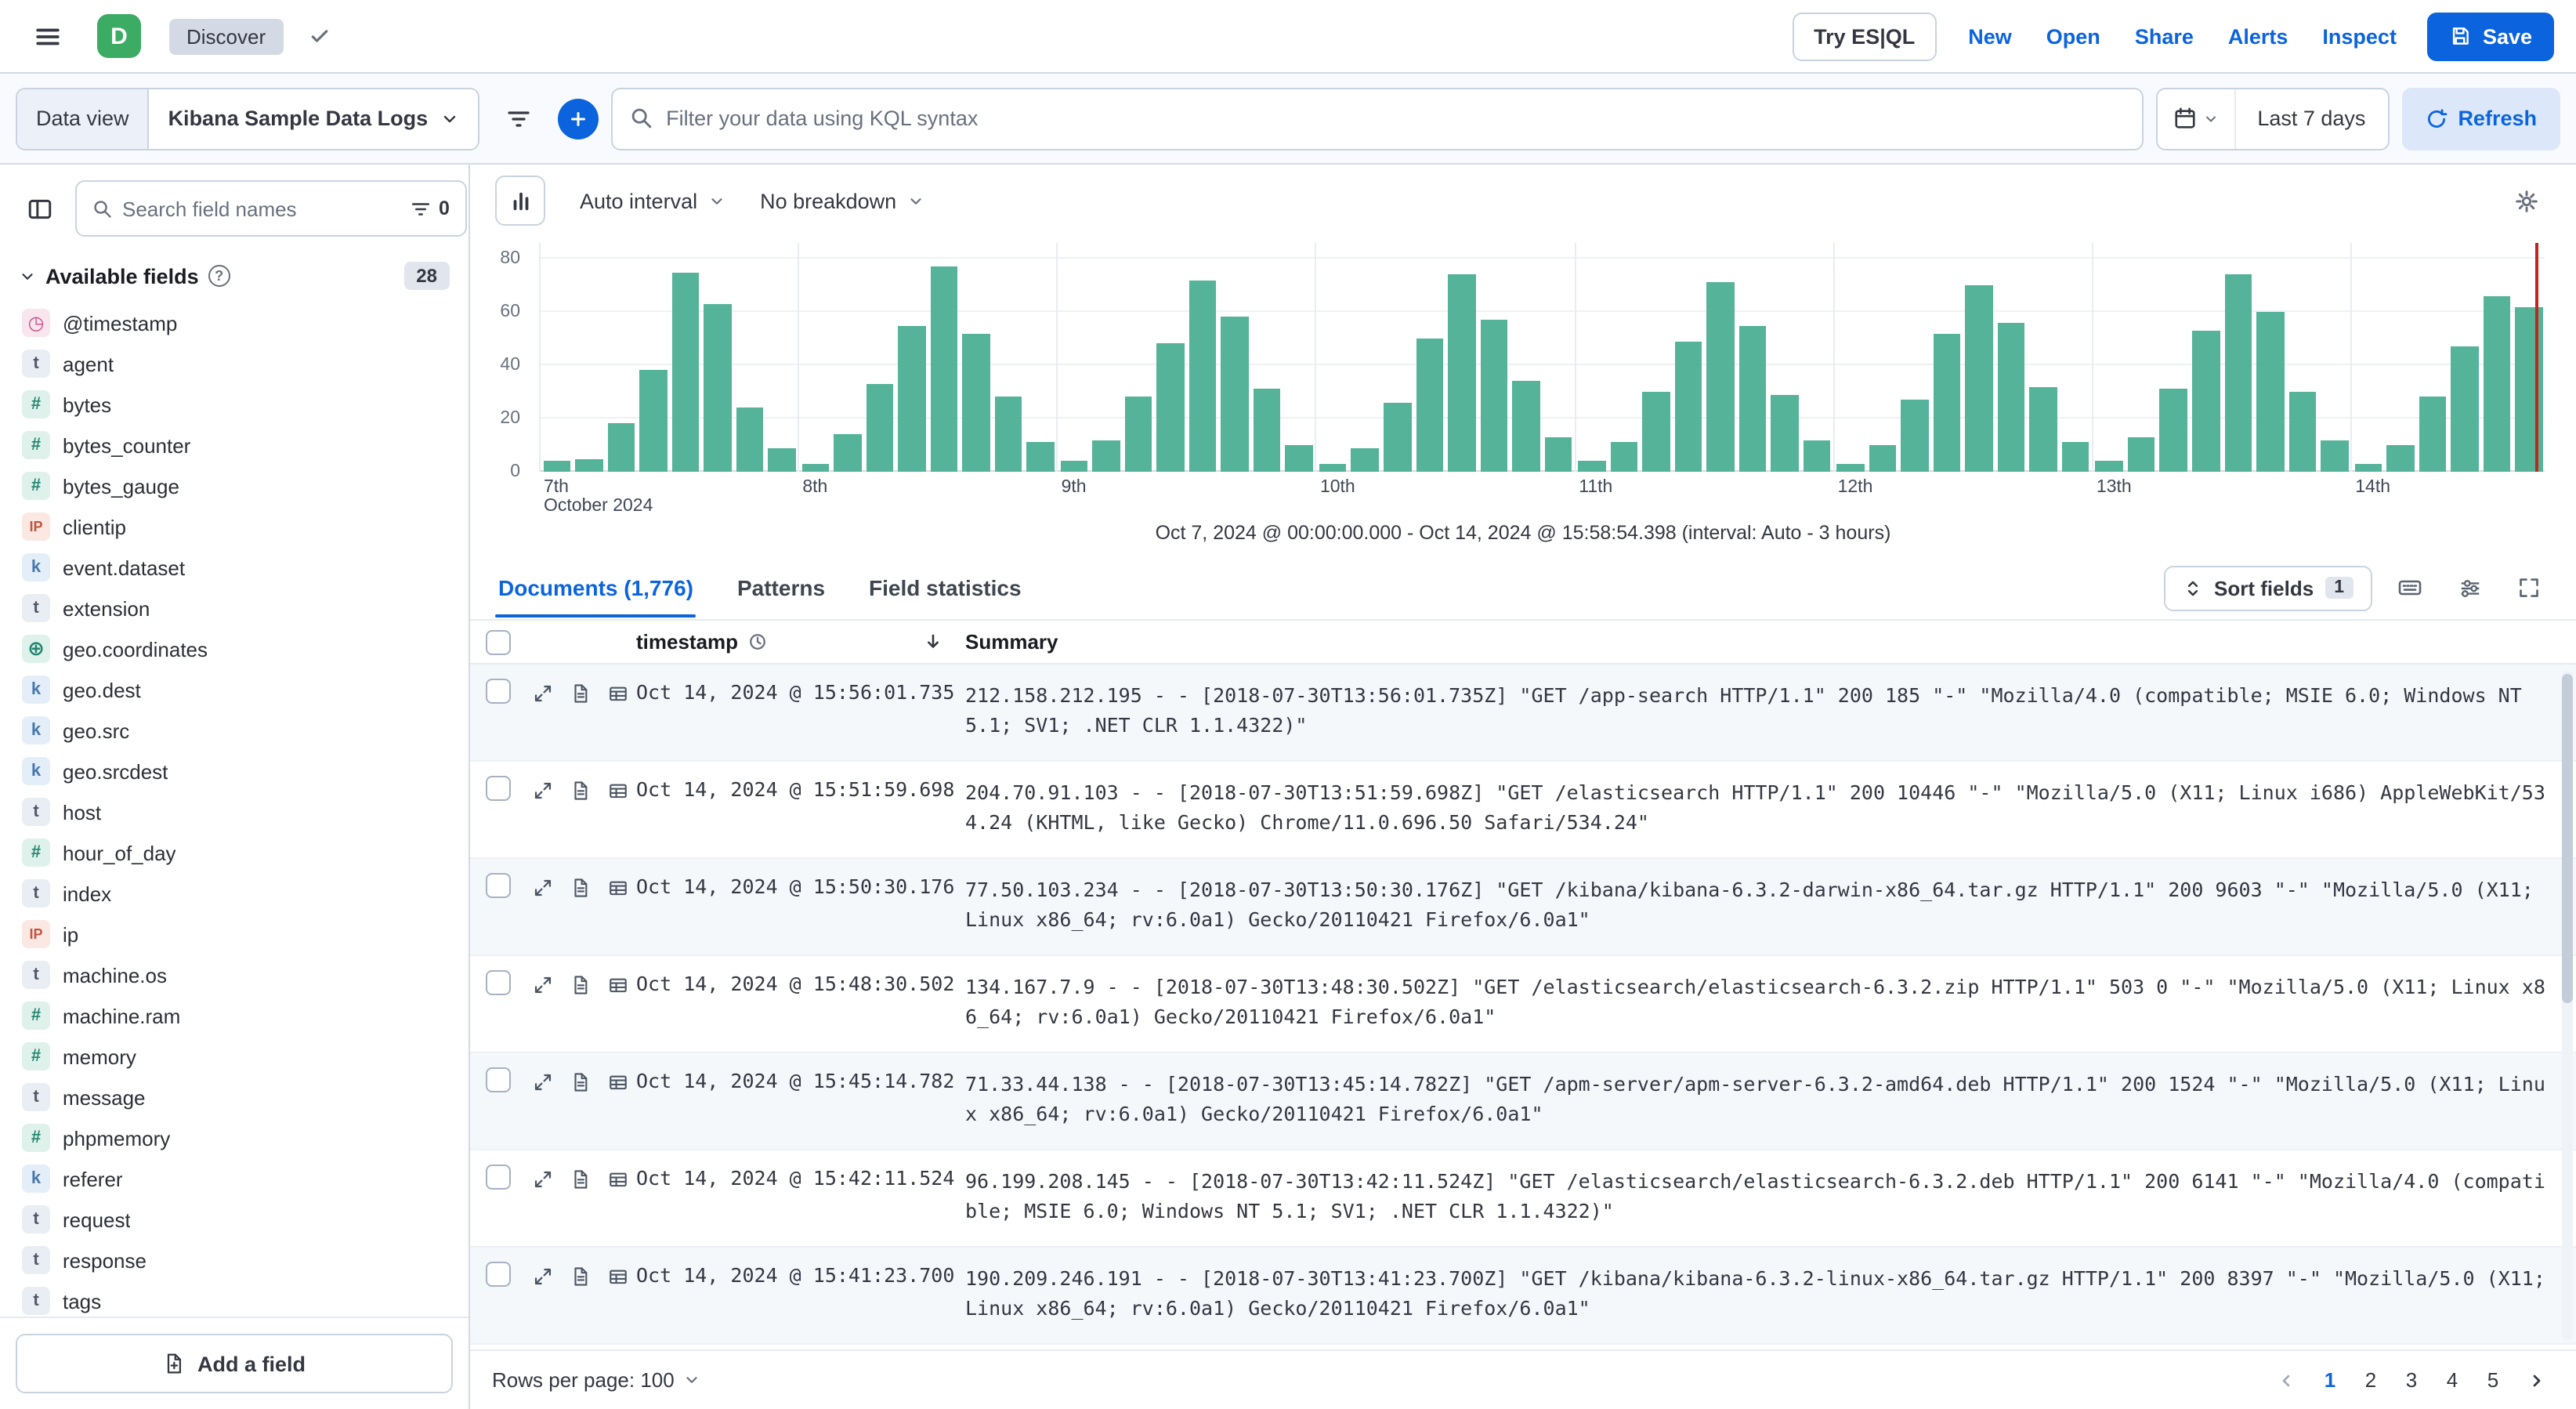 The width and height of the screenshot is (2576, 1409). I want to click on display-options-button, so click(2469, 588).